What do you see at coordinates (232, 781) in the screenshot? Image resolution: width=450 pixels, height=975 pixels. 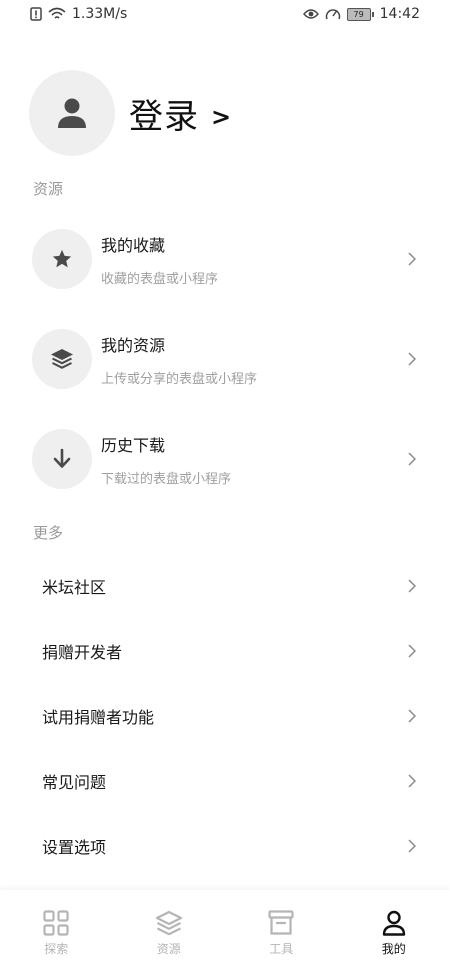 I see `list-item-faq: 常见问题` at bounding box center [232, 781].